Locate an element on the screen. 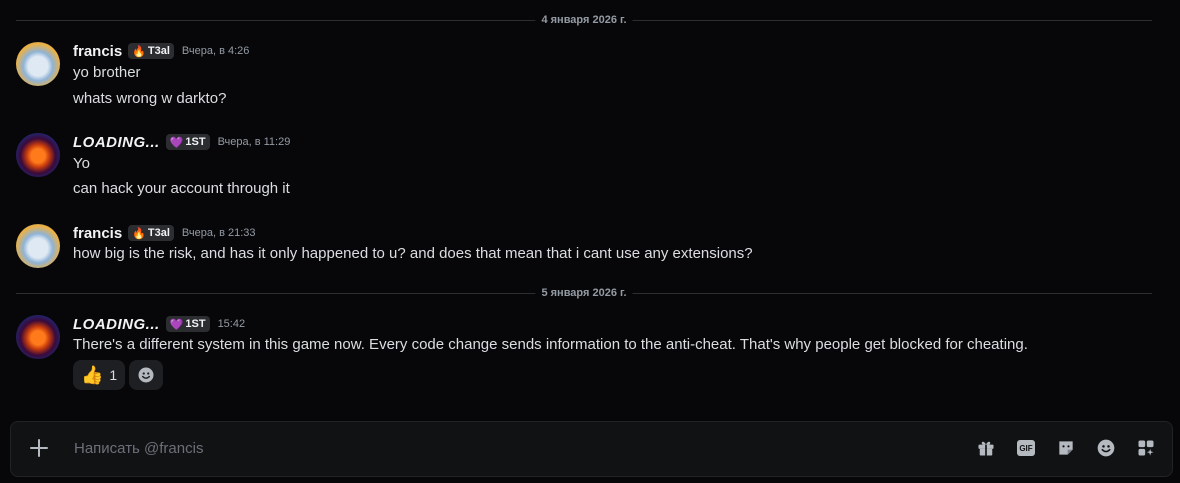  emoji-button is located at coordinates (1106, 448).